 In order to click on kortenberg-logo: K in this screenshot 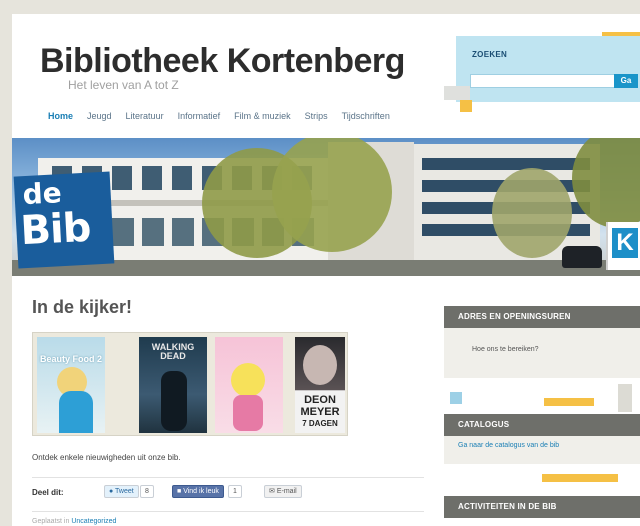, I will do `click(623, 246)`.